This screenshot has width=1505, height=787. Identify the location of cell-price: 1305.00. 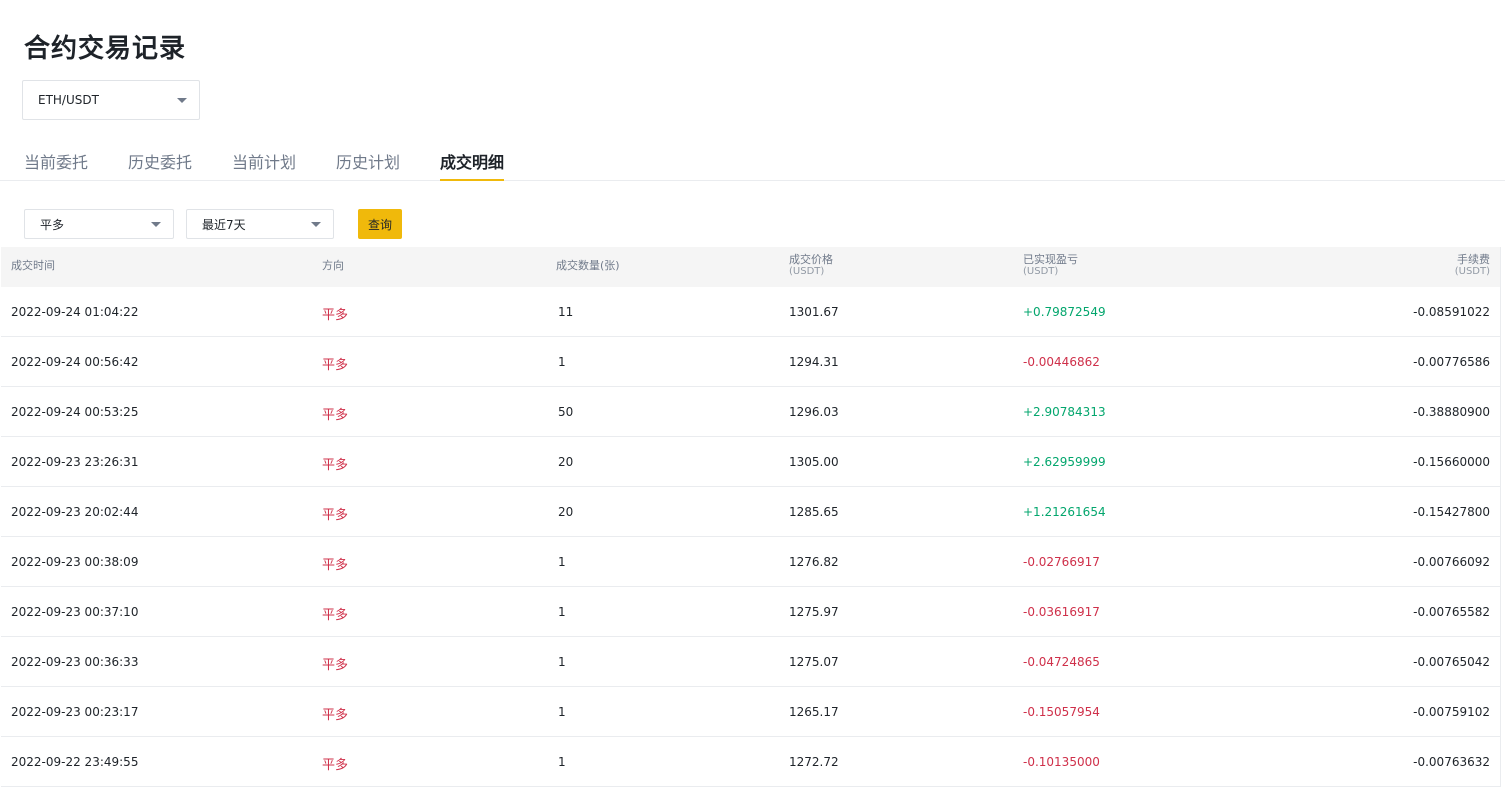
(814, 462).